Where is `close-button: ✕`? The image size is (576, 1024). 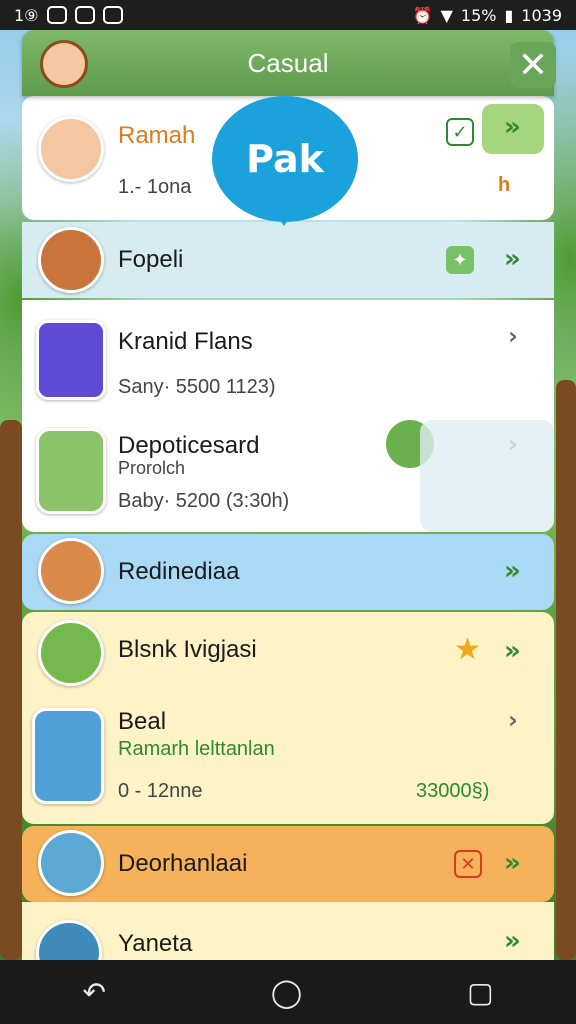
close-button: ✕ is located at coordinates (533, 65).